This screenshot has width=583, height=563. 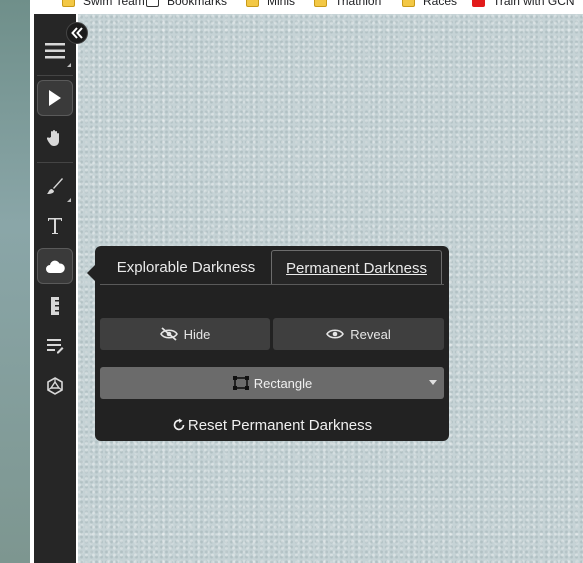 I want to click on pan-tool-button, so click(x=55, y=138).